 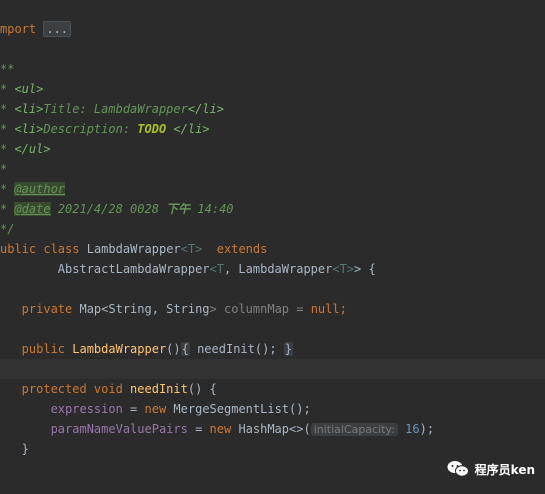 What do you see at coordinates (427, 429) in the screenshot?
I see `code-text: );` at bounding box center [427, 429].